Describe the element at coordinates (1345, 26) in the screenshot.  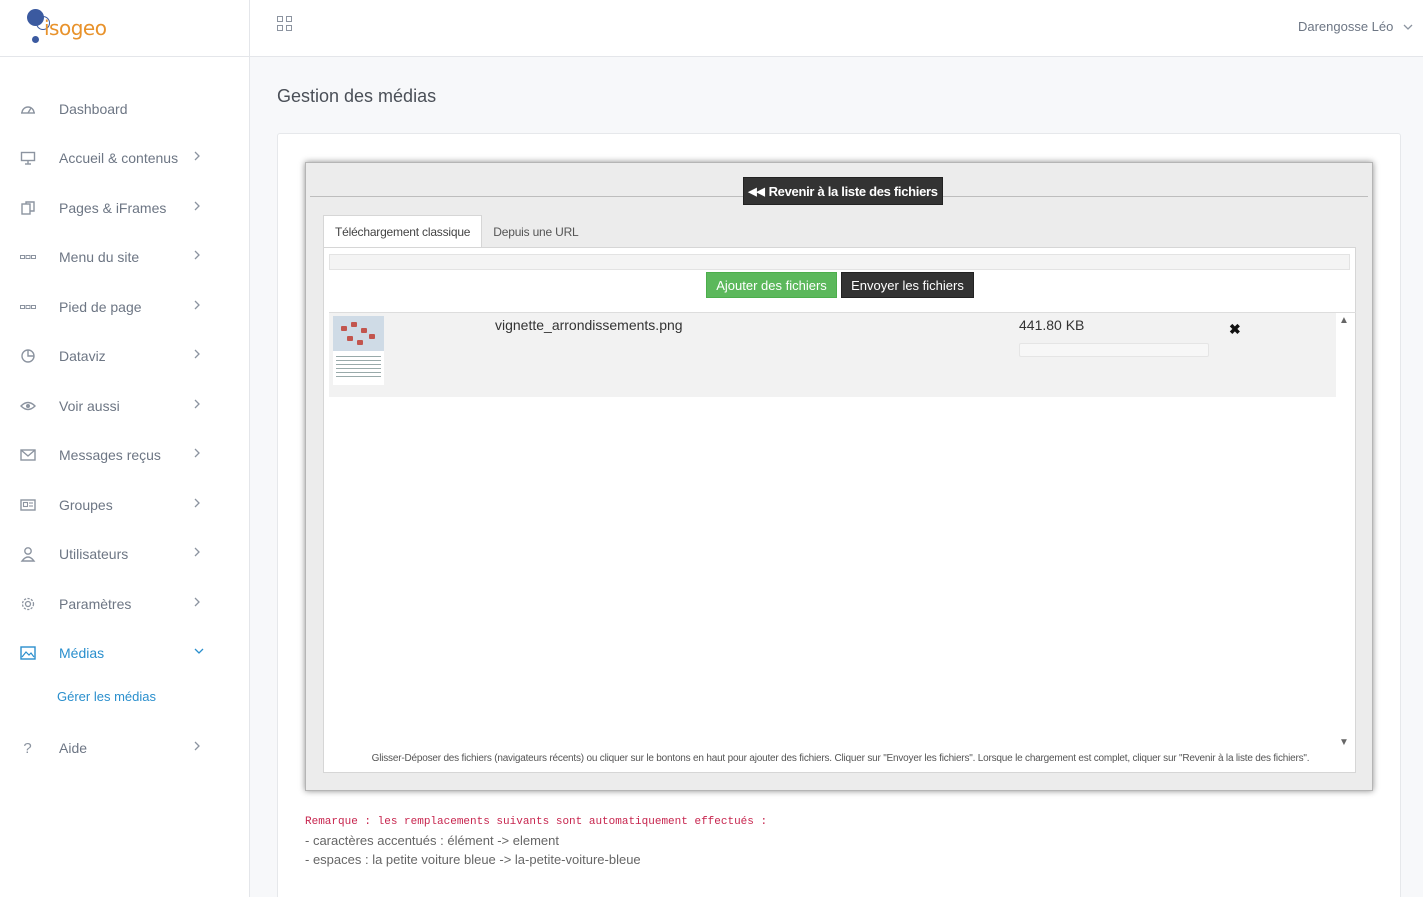
I see `user-name: Darengosse Léo` at that location.